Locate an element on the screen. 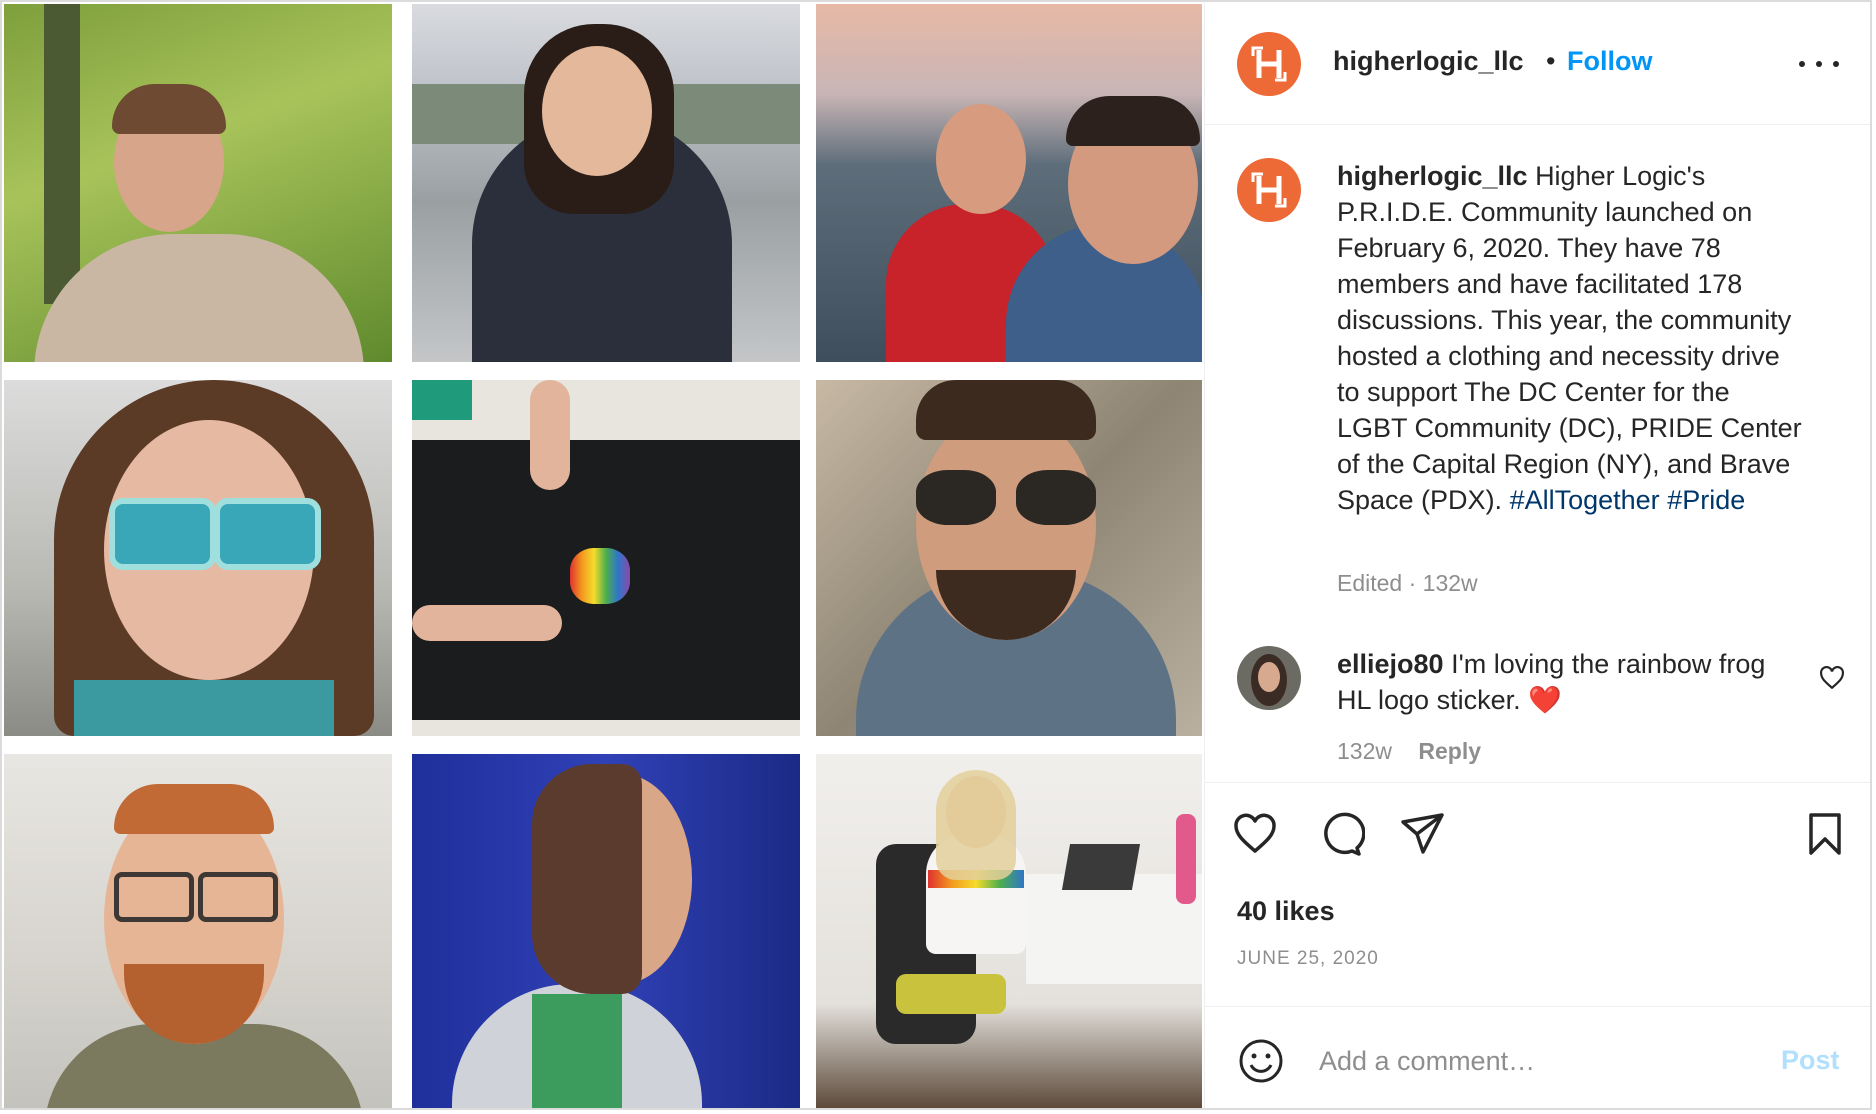  photo-woman-office-desk is located at coordinates (1009, 931).